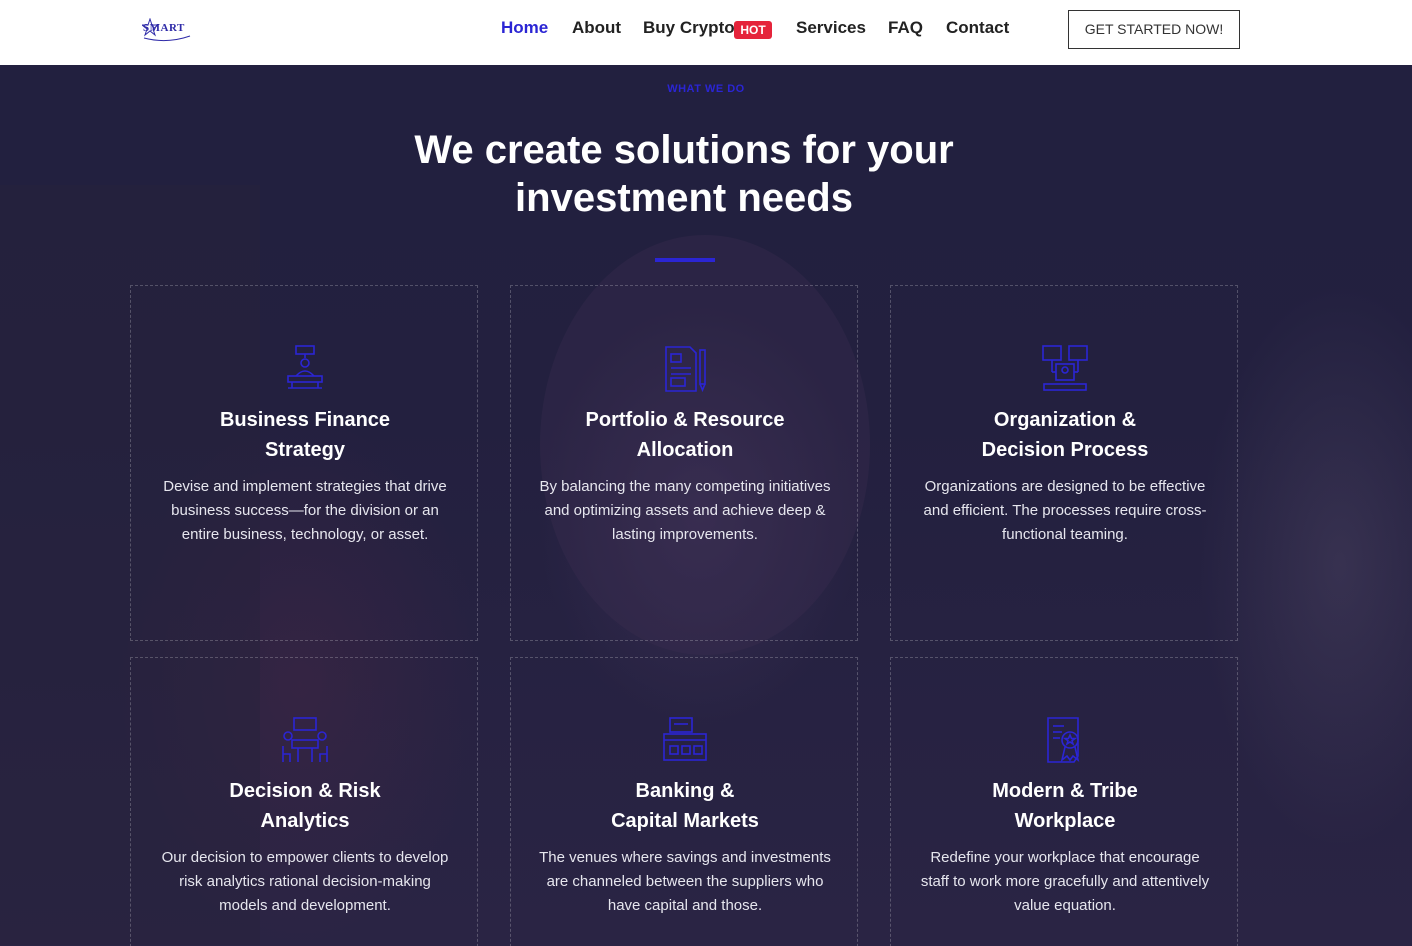  I want to click on nav-services: Services, so click(831, 28).